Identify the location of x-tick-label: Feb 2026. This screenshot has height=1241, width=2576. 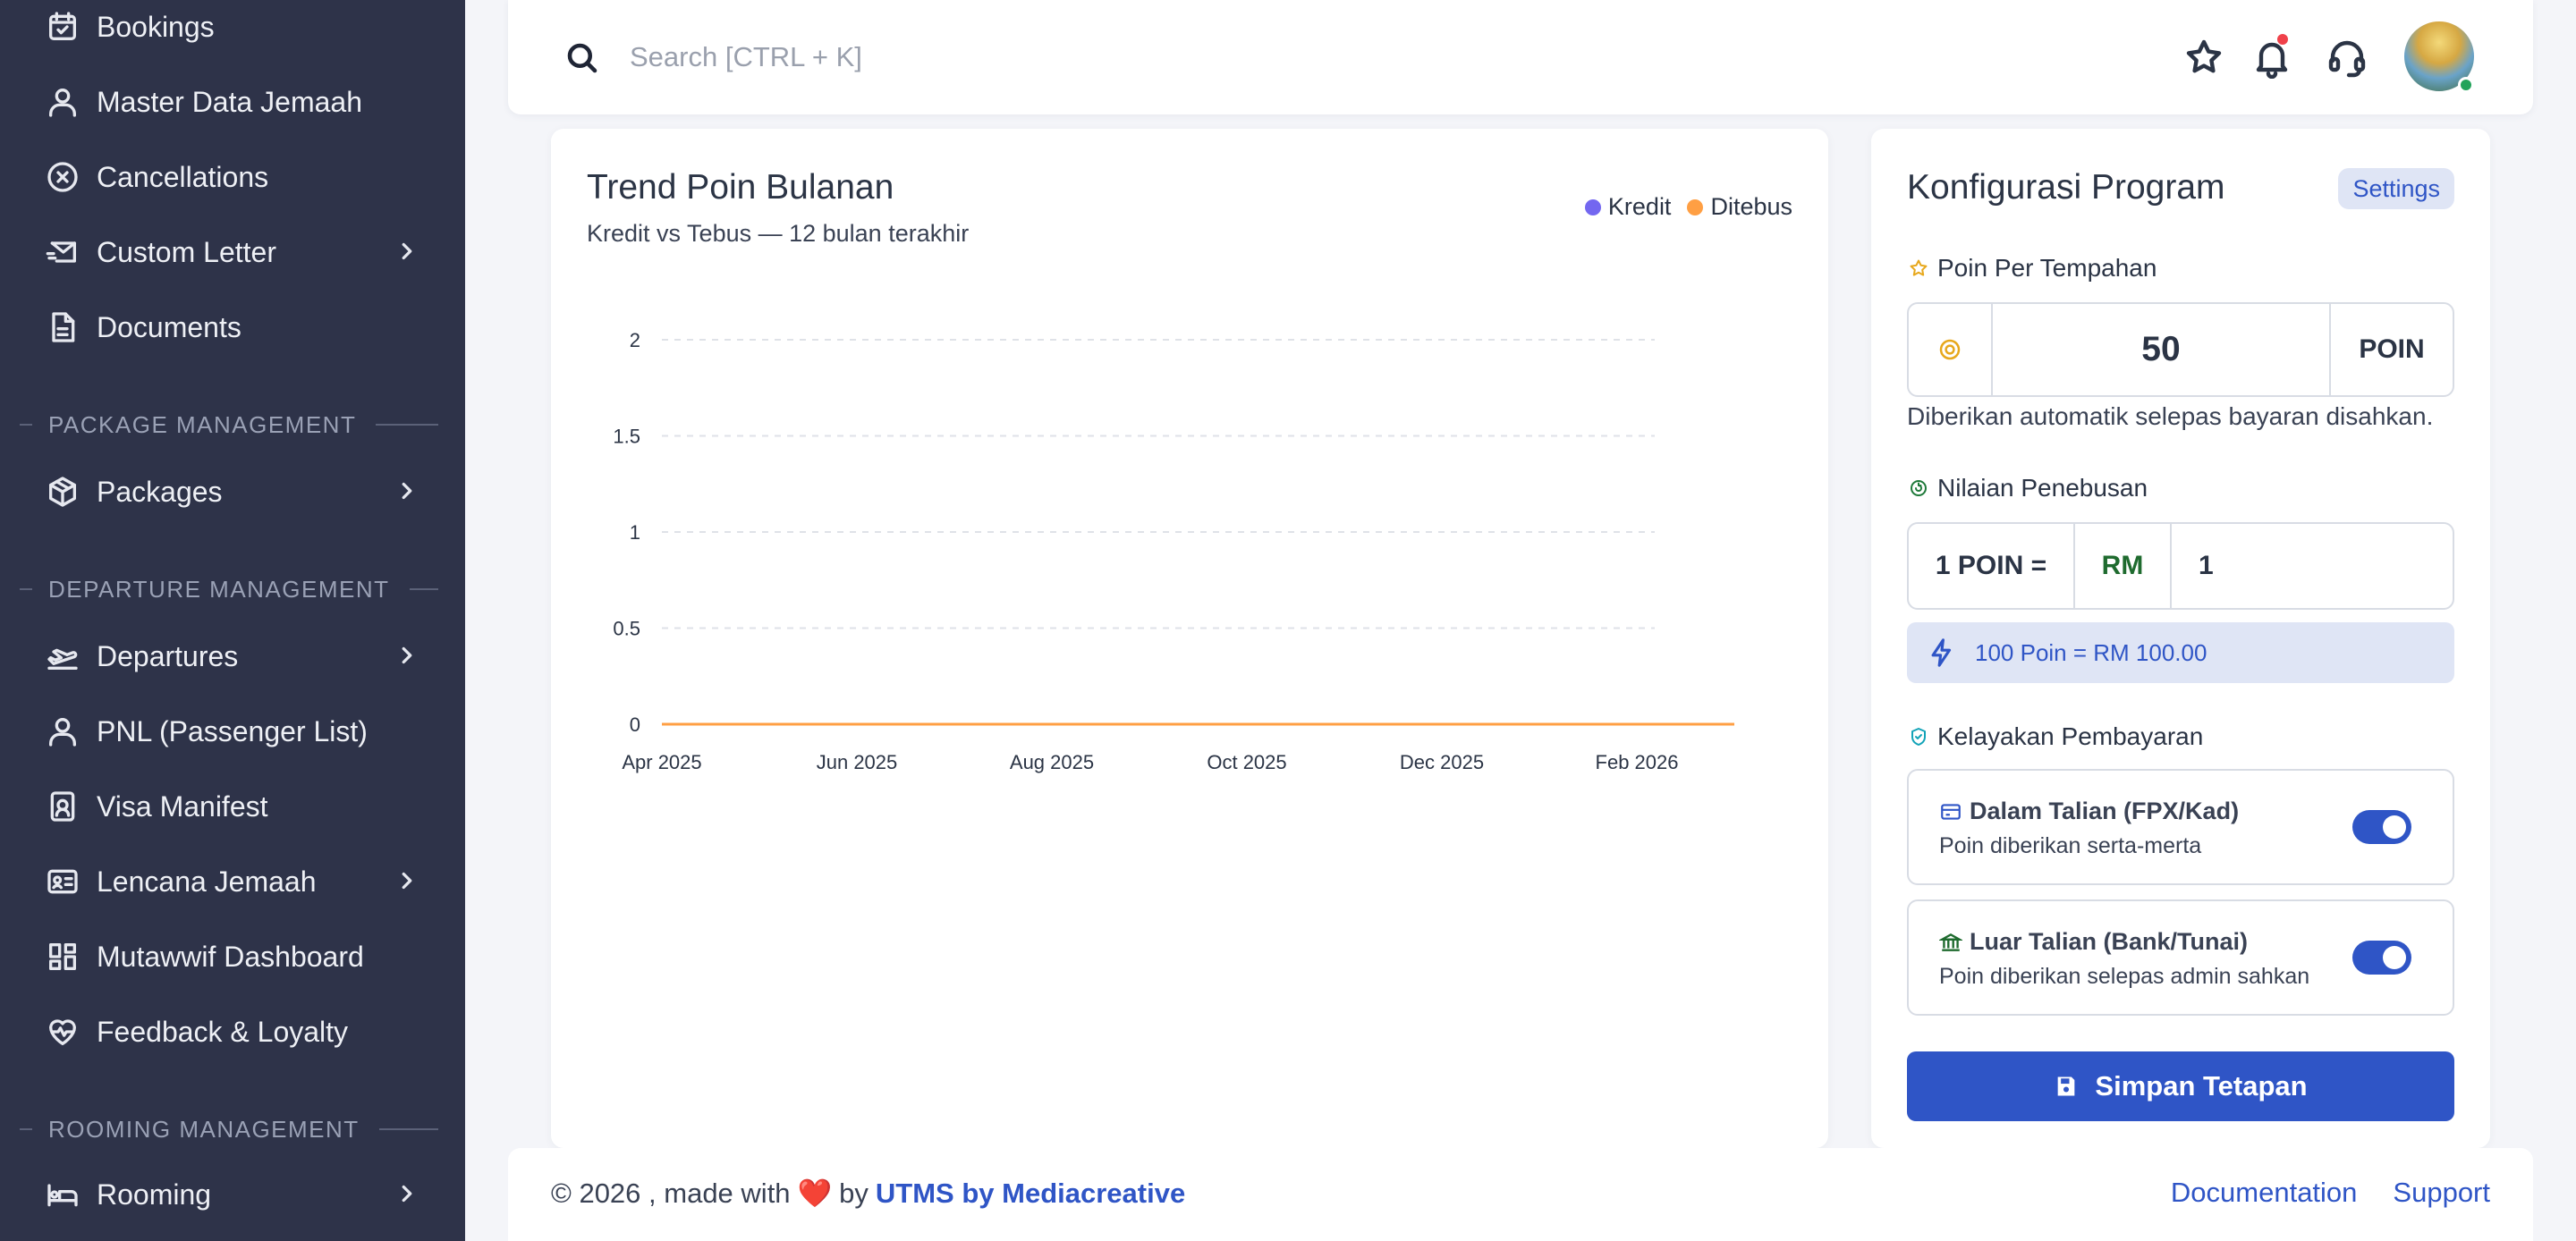
(1637, 762).